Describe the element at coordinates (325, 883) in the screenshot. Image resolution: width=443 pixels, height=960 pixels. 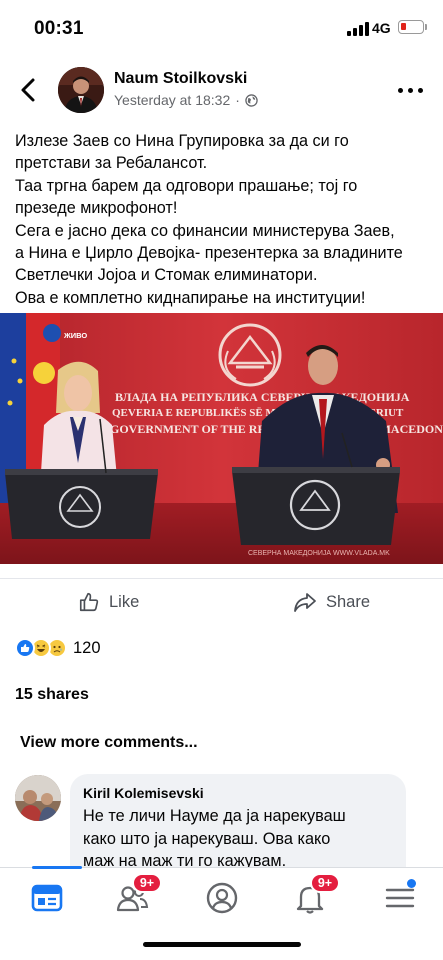
I see `notifications-badge: 9+` at that location.